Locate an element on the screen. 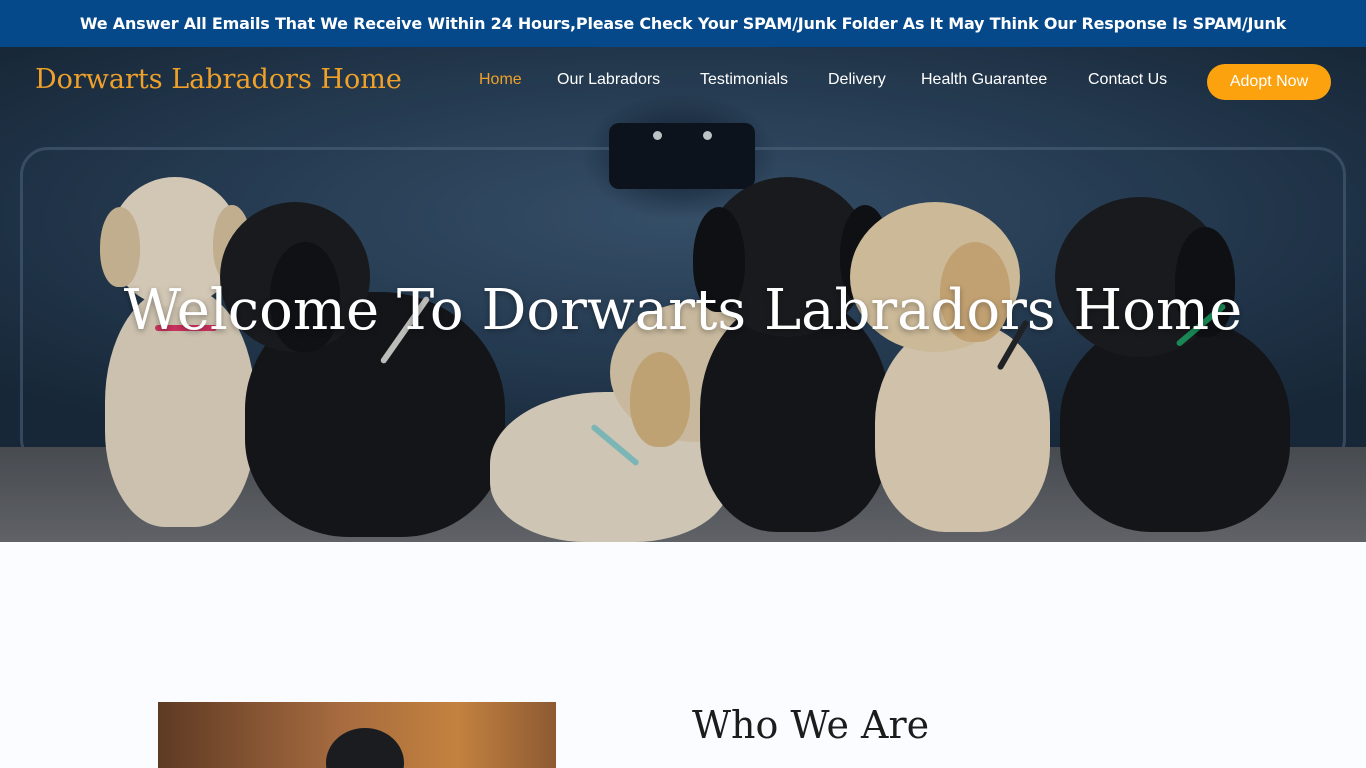 The height and width of the screenshot is (768, 1366). nav-home: Home is located at coordinates (500, 80).